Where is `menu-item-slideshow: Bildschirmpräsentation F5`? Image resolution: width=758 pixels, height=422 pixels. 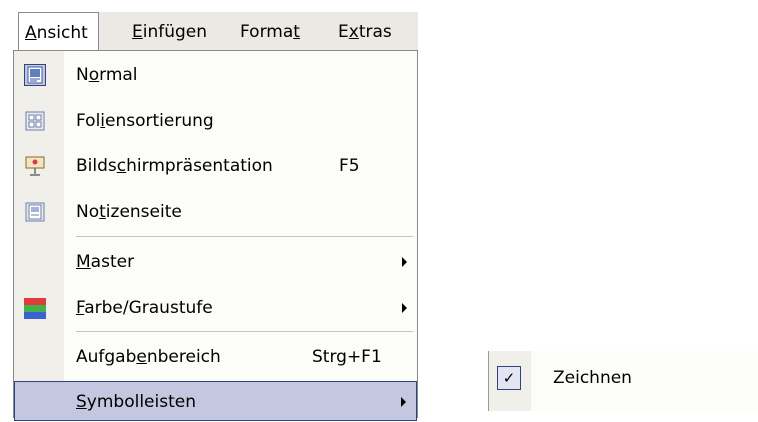 menu-item-slideshow: Bildschirmpräsentation F5 is located at coordinates (215, 166).